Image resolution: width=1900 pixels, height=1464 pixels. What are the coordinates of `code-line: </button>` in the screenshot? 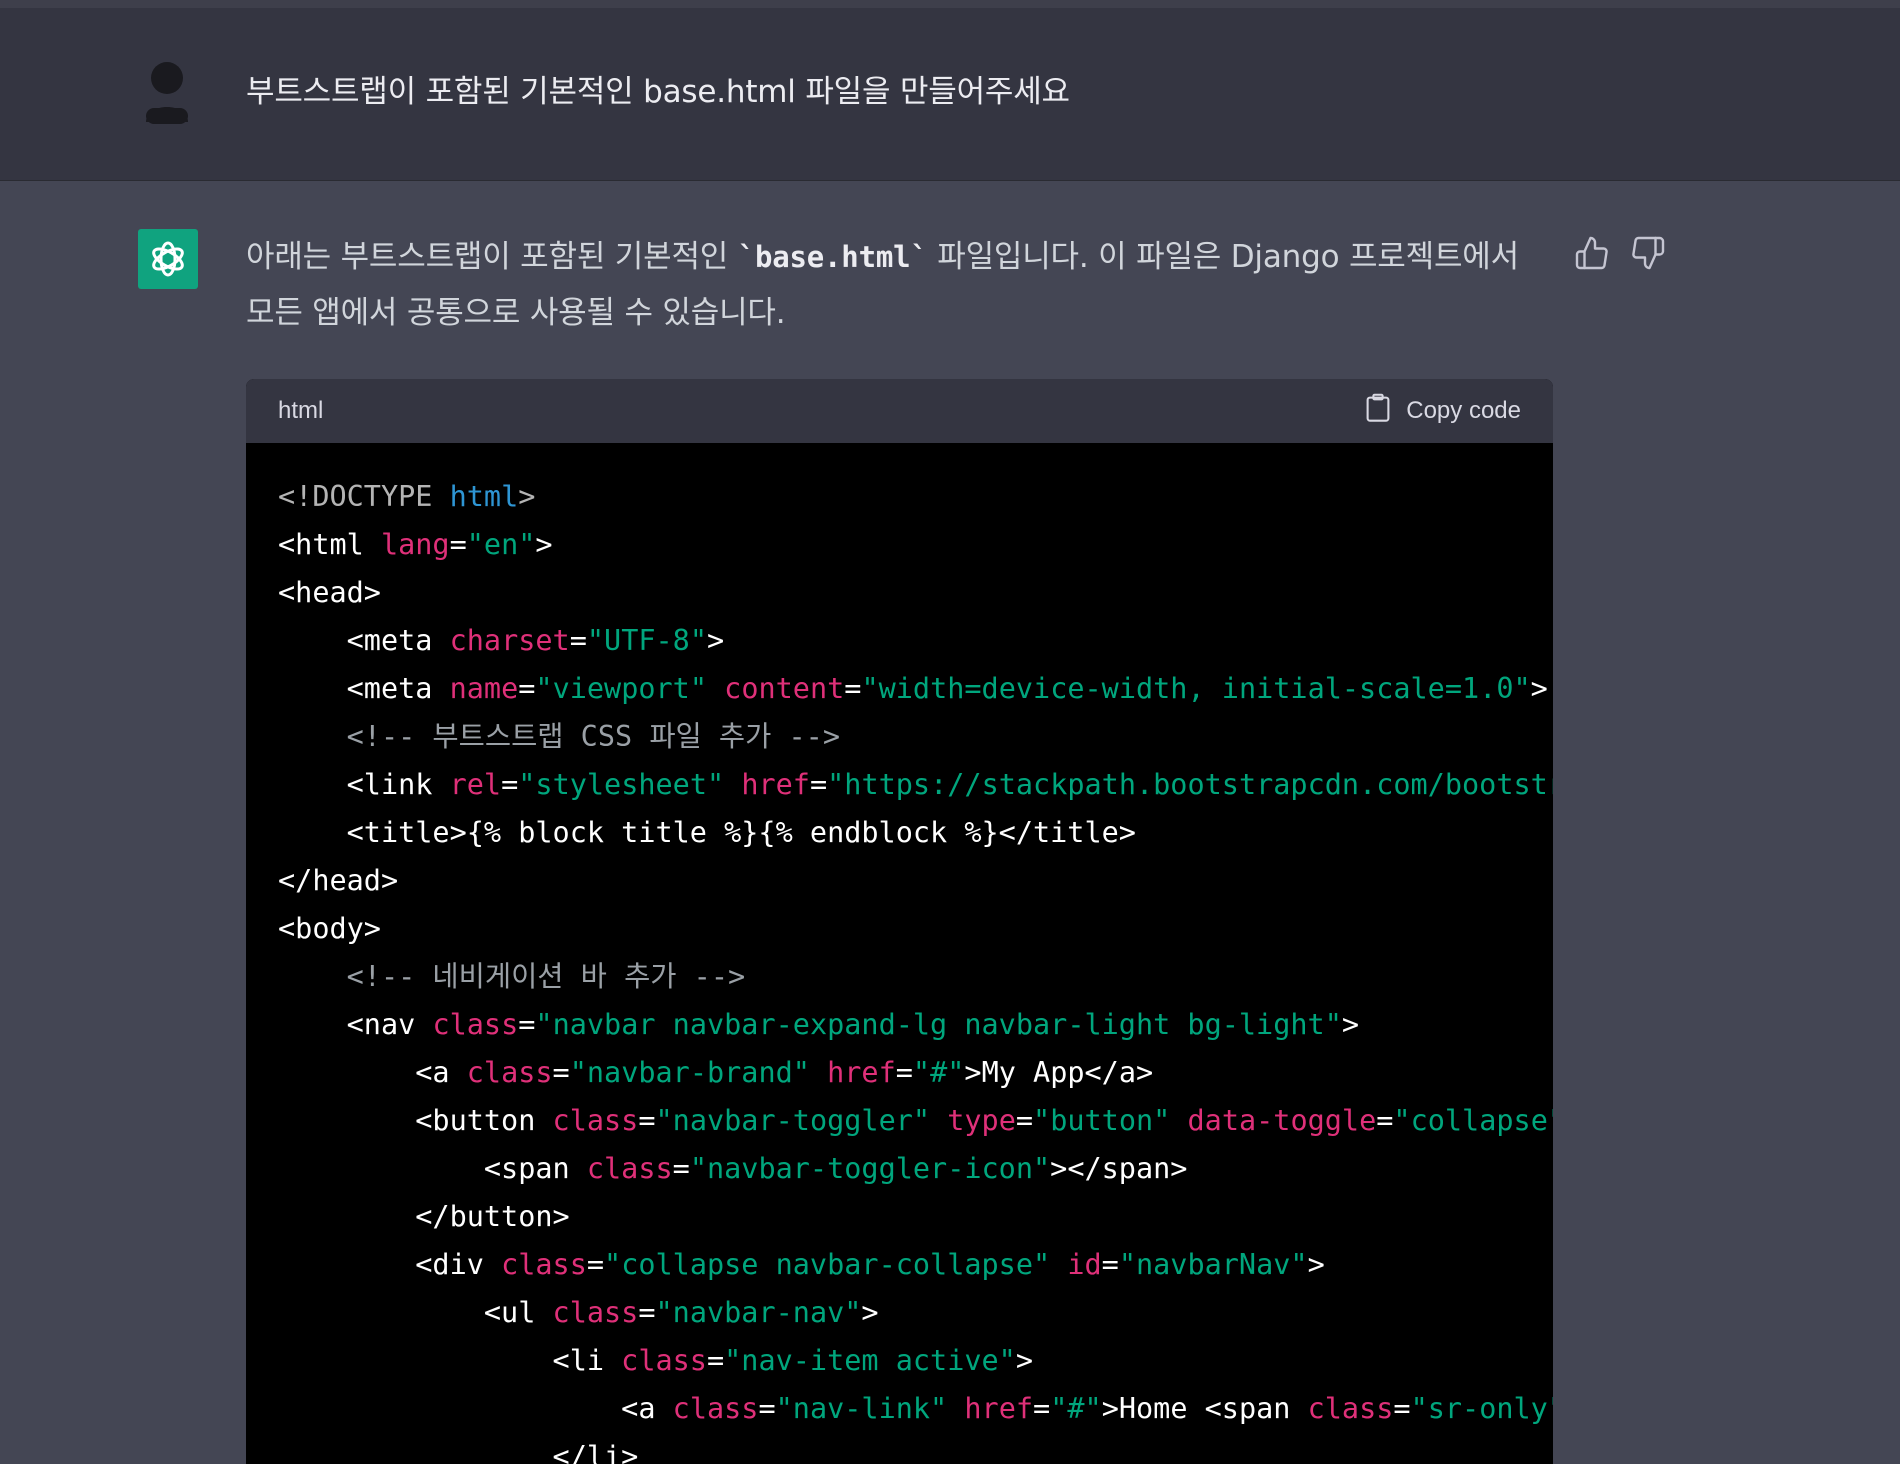 It's located at (899, 1217).